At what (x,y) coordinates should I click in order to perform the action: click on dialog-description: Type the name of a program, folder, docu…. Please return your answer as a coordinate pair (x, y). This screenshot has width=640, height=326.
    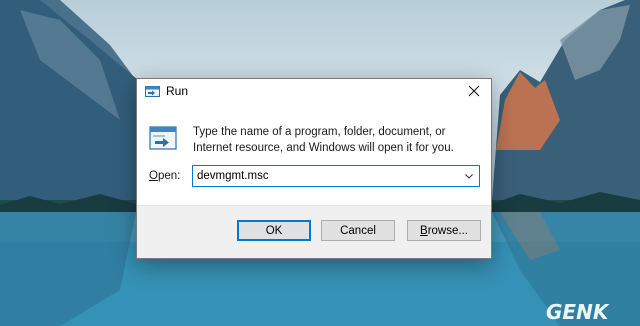
    Looking at the image, I should click on (323, 140).